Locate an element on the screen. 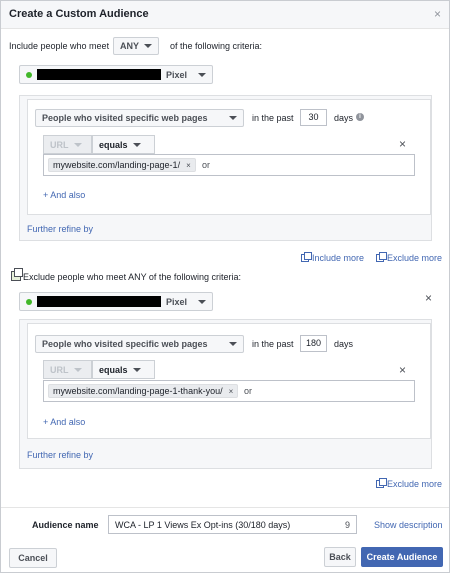  include-prefix-text: Include people who meet is located at coordinates (59, 46).